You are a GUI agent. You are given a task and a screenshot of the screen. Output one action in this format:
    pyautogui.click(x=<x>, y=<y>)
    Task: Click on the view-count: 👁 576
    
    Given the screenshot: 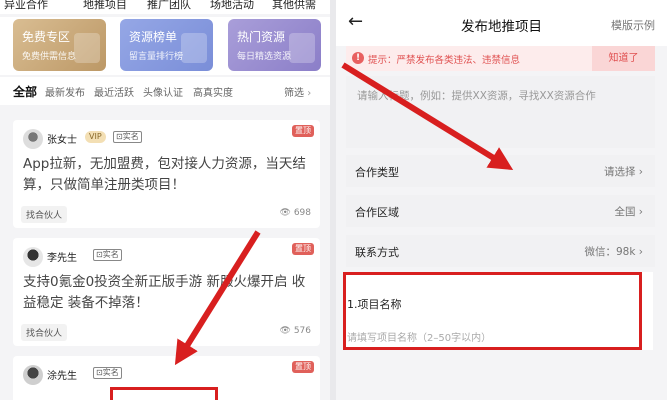 What is the action you would take?
    pyautogui.click(x=296, y=331)
    